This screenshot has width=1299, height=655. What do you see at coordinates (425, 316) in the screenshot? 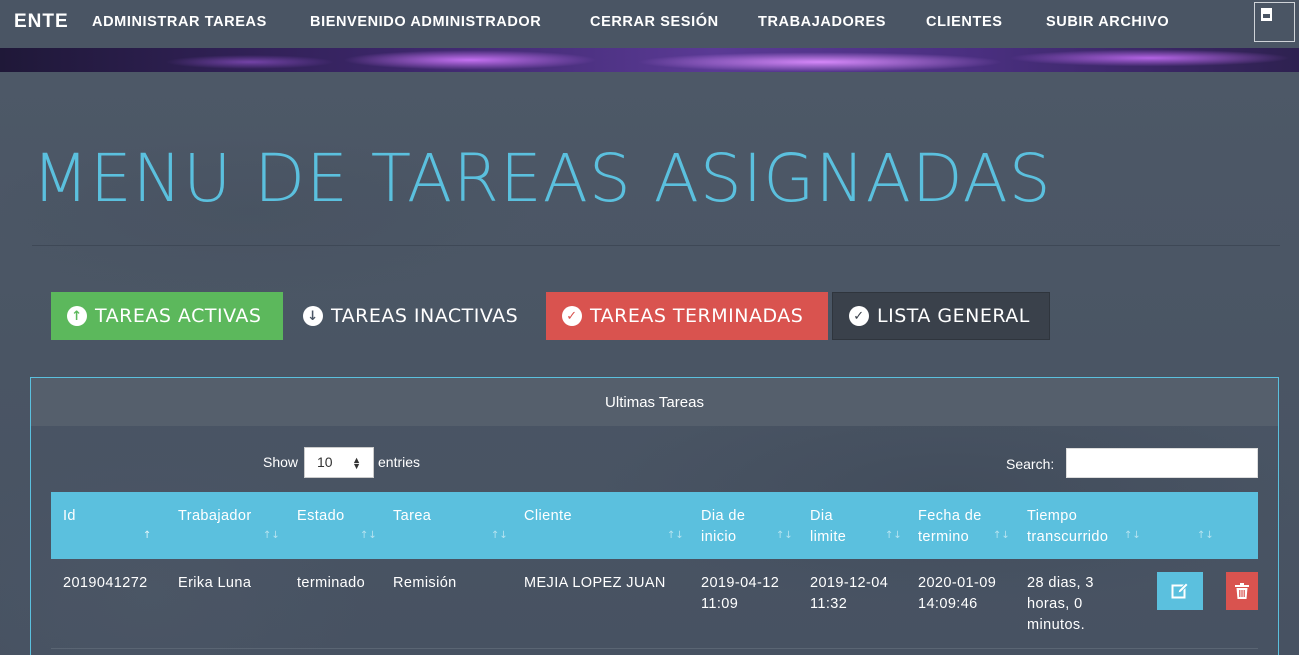
I see `tareas-inactivas-label: TAREAS INACTIVAS` at bounding box center [425, 316].